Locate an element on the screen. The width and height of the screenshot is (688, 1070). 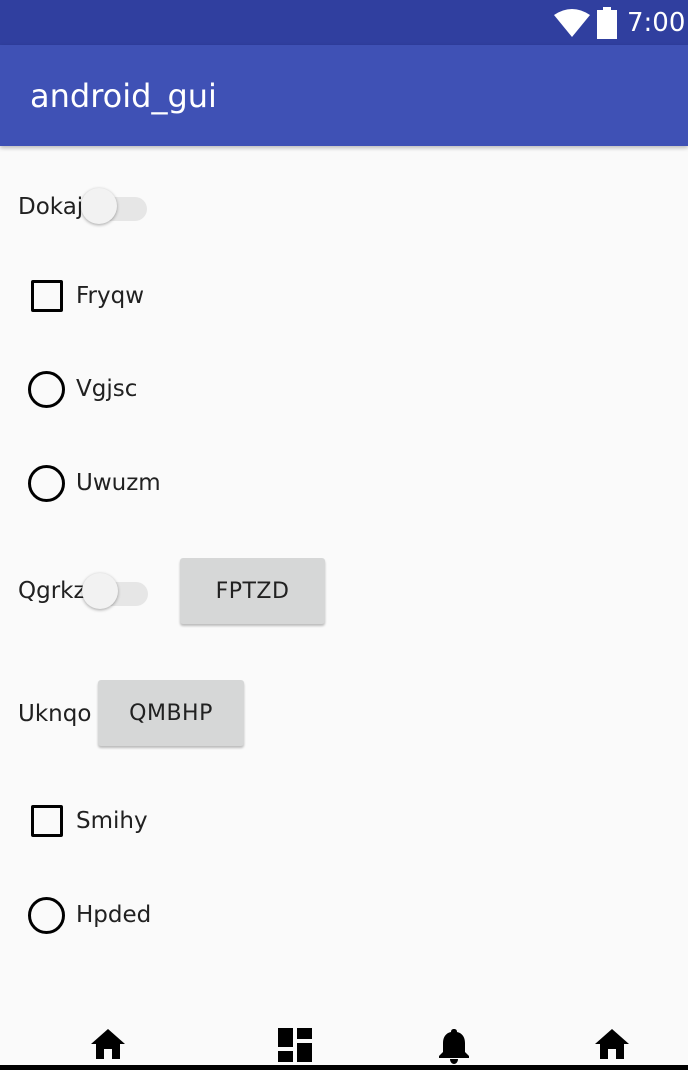
nav-bar-divider is located at coordinates (344, 1067).